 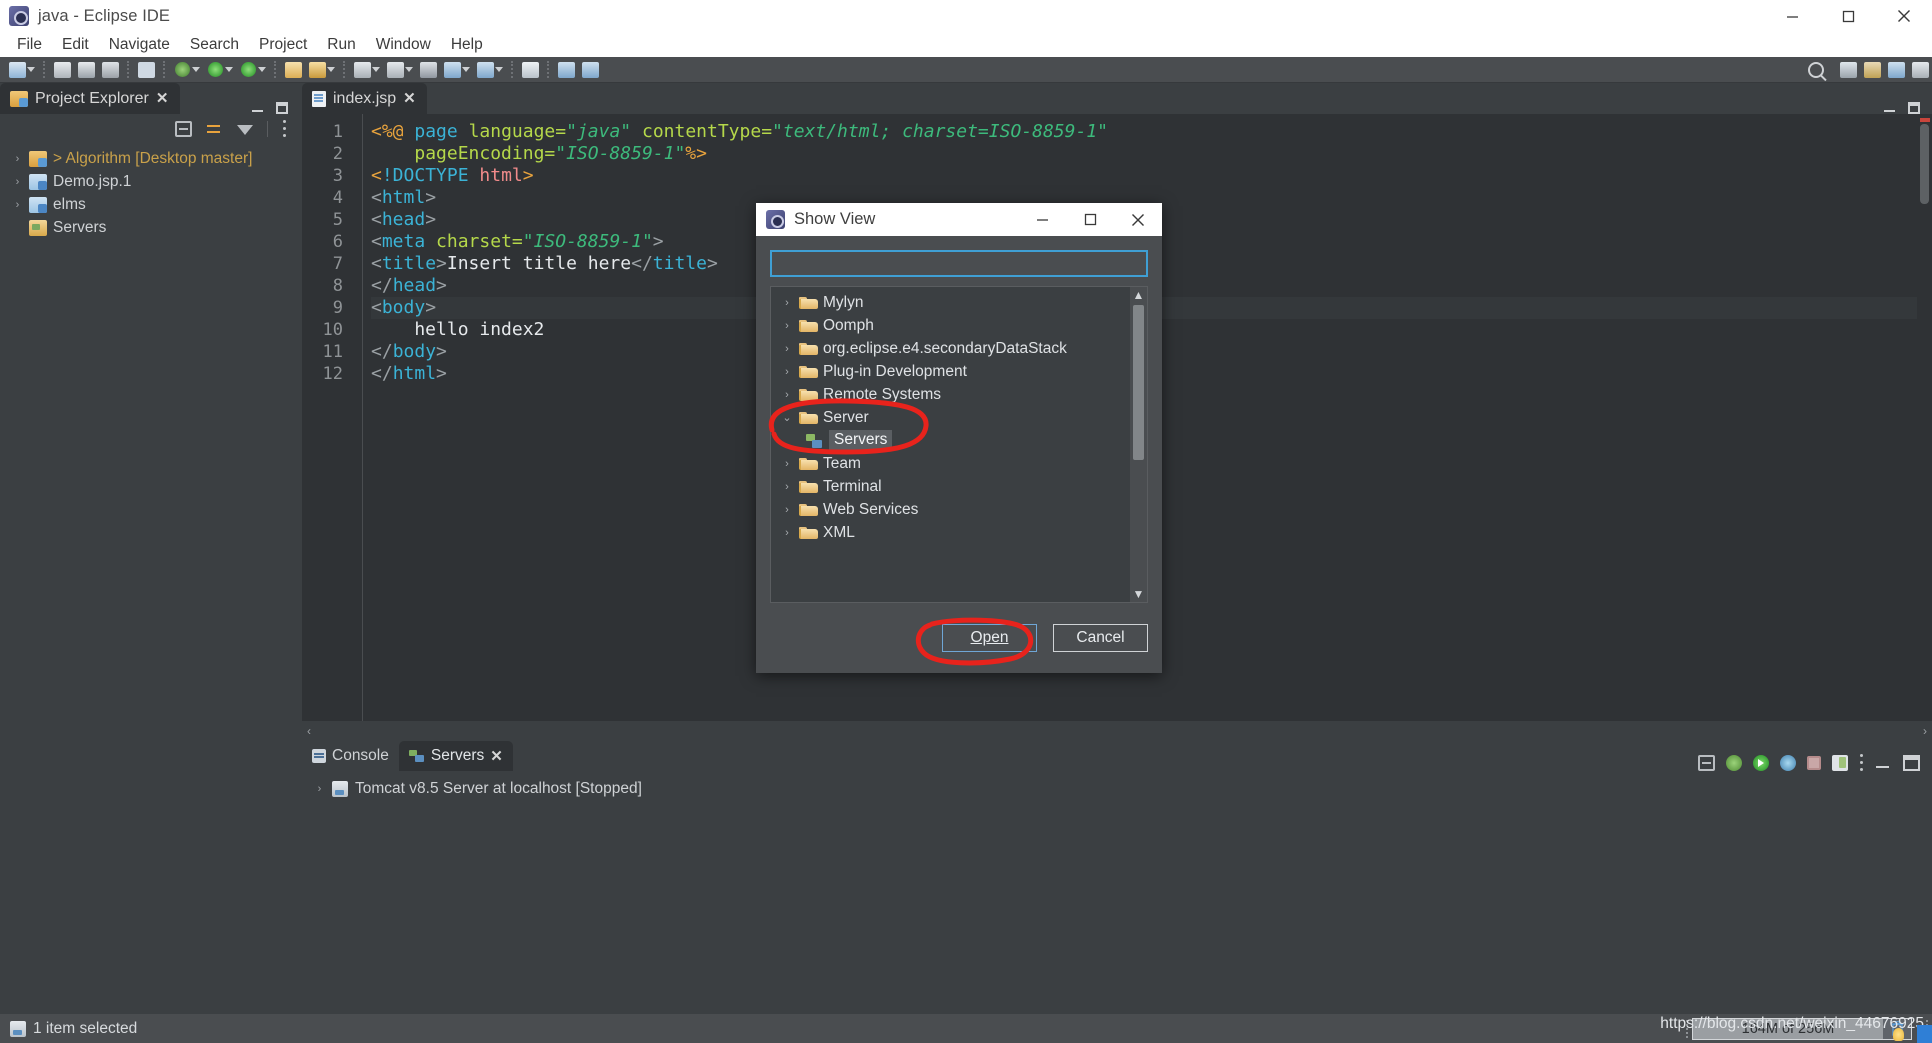 What do you see at coordinates (590, 70) in the screenshot?
I see `toggle-mark-occurrences-icon` at bounding box center [590, 70].